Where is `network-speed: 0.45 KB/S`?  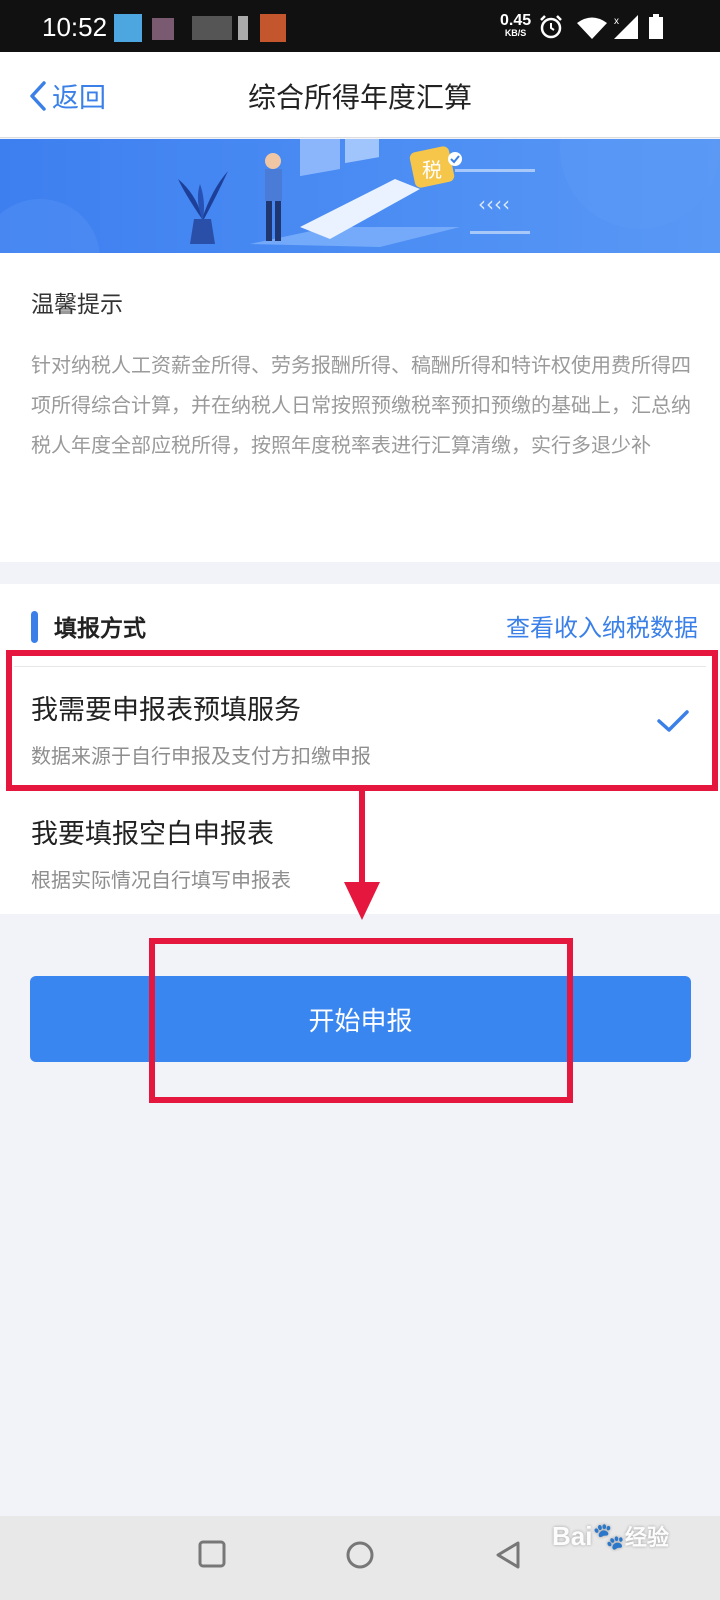
network-speed: 0.45 KB/S is located at coordinates (515, 25).